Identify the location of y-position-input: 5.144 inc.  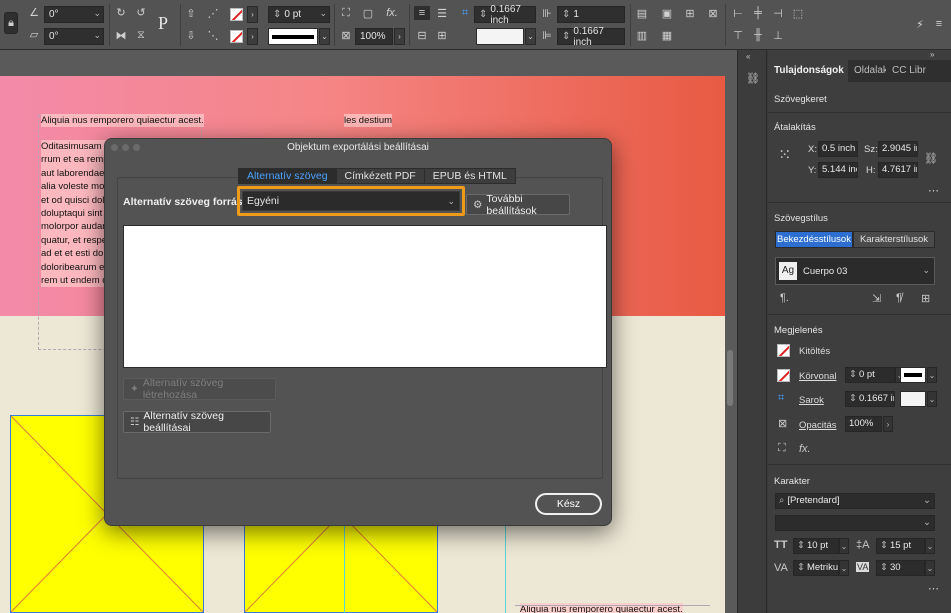
(838, 170).